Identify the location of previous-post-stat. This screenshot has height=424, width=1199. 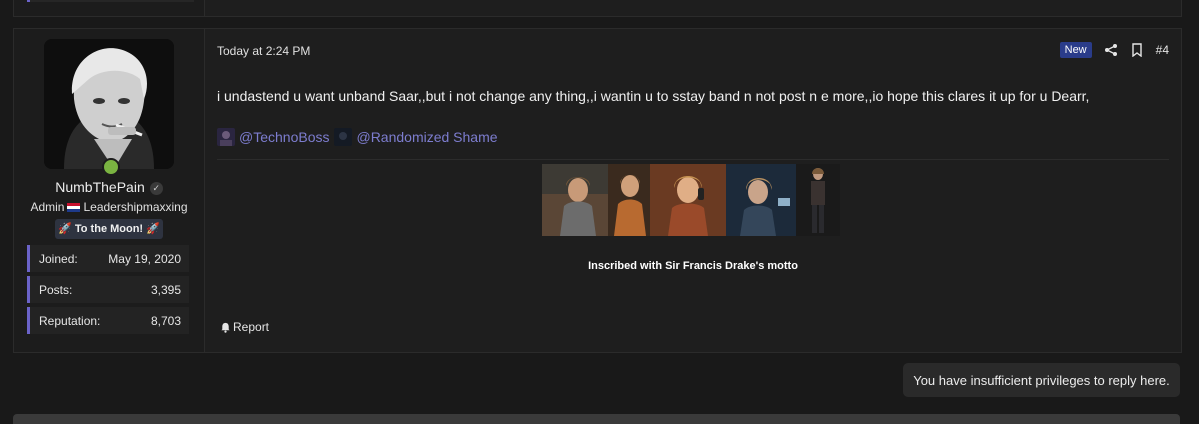
(110, 1).